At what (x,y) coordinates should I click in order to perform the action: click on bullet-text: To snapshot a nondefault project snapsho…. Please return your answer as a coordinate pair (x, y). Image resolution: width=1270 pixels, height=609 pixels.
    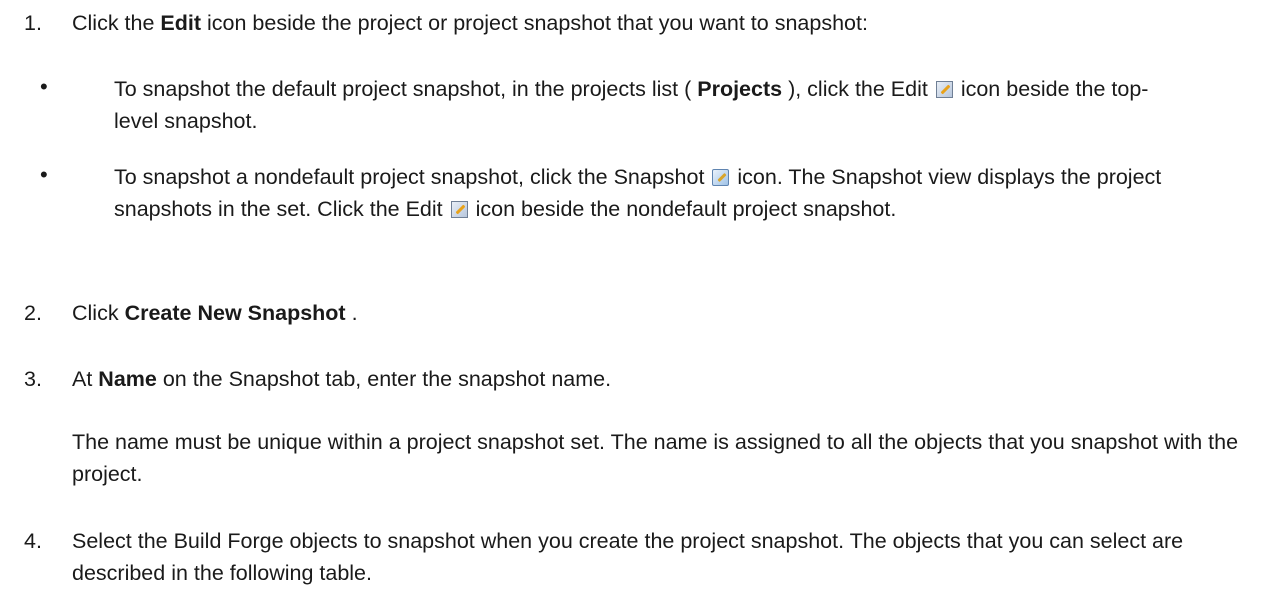
    Looking at the image, I should click on (638, 193).